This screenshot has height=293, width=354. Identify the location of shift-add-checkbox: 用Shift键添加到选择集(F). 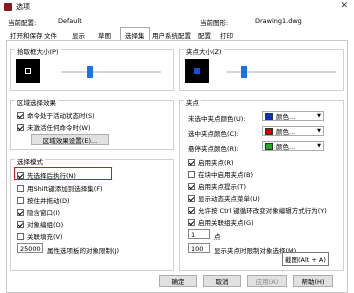
(60, 188).